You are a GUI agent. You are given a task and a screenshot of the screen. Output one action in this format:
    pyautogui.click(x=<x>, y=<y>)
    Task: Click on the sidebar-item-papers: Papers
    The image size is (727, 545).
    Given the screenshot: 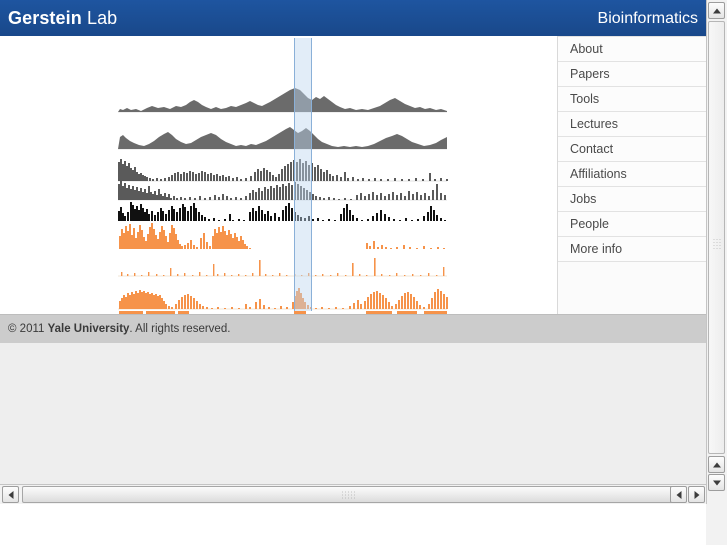 What is the action you would take?
    pyautogui.click(x=632, y=74)
    